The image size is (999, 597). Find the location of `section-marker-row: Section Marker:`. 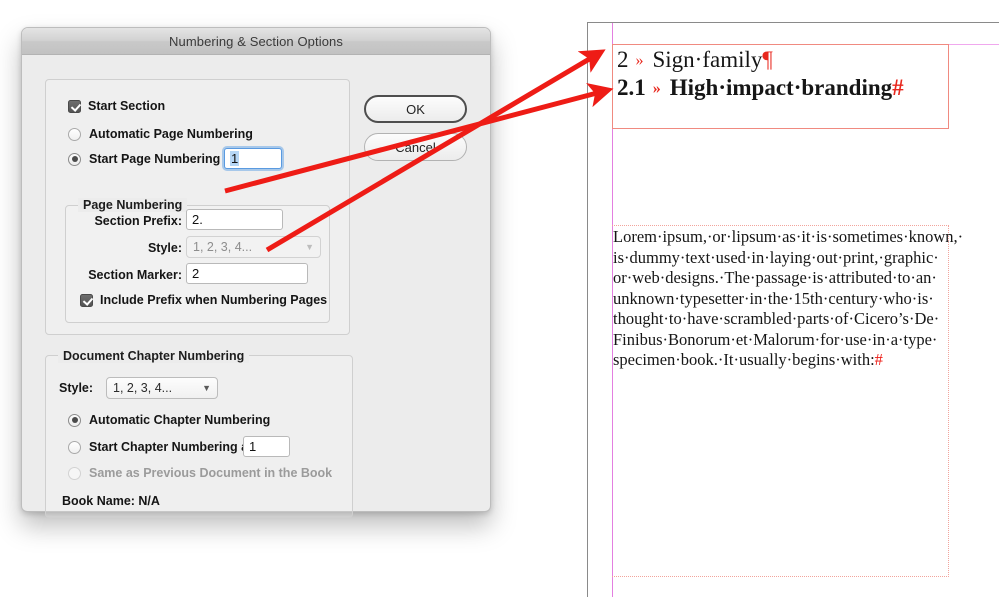

section-marker-row: Section Marker: is located at coordinates (123, 275).